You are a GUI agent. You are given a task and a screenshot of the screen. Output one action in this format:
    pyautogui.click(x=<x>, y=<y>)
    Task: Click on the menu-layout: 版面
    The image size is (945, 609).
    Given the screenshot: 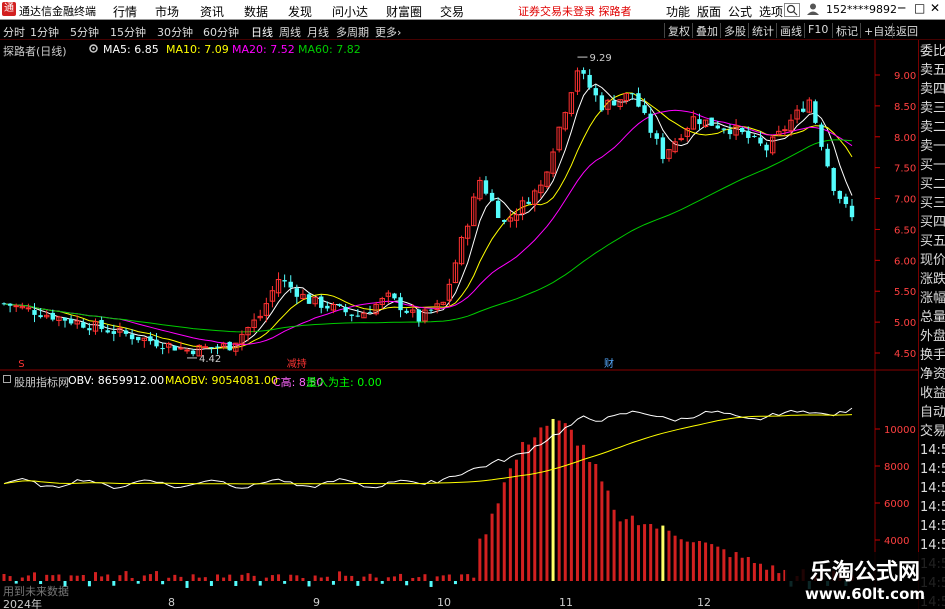 What is the action you would take?
    pyautogui.click(x=709, y=11)
    